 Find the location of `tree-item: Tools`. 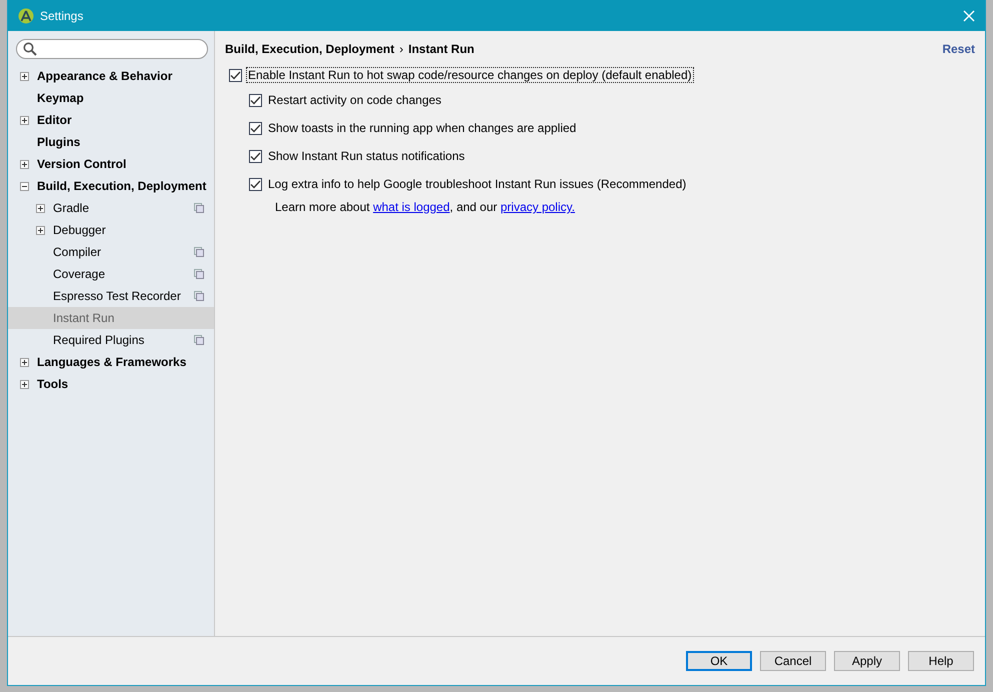

tree-item: Tools is located at coordinates (111, 384).